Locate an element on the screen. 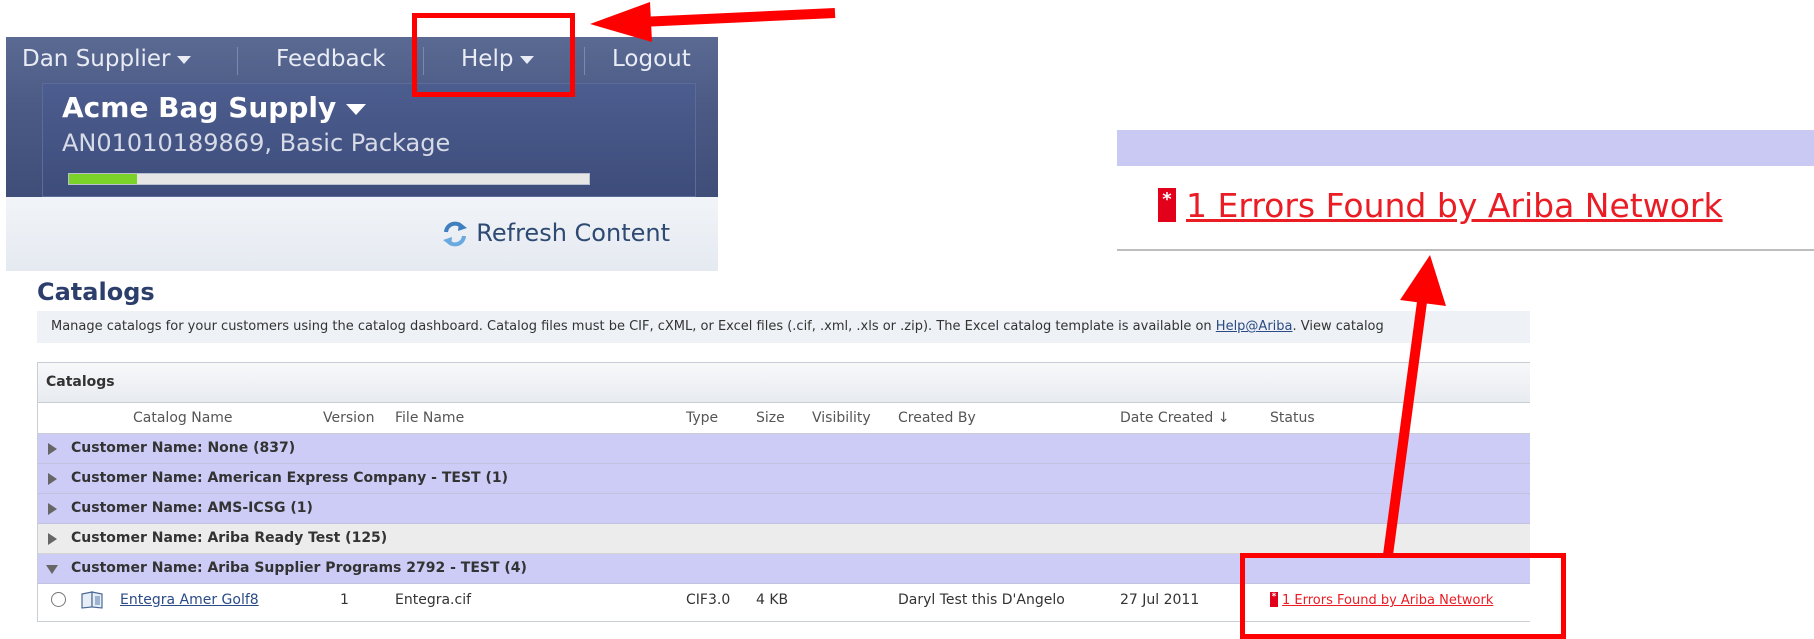  arrow-to-help is located at coordinates (737, 17).